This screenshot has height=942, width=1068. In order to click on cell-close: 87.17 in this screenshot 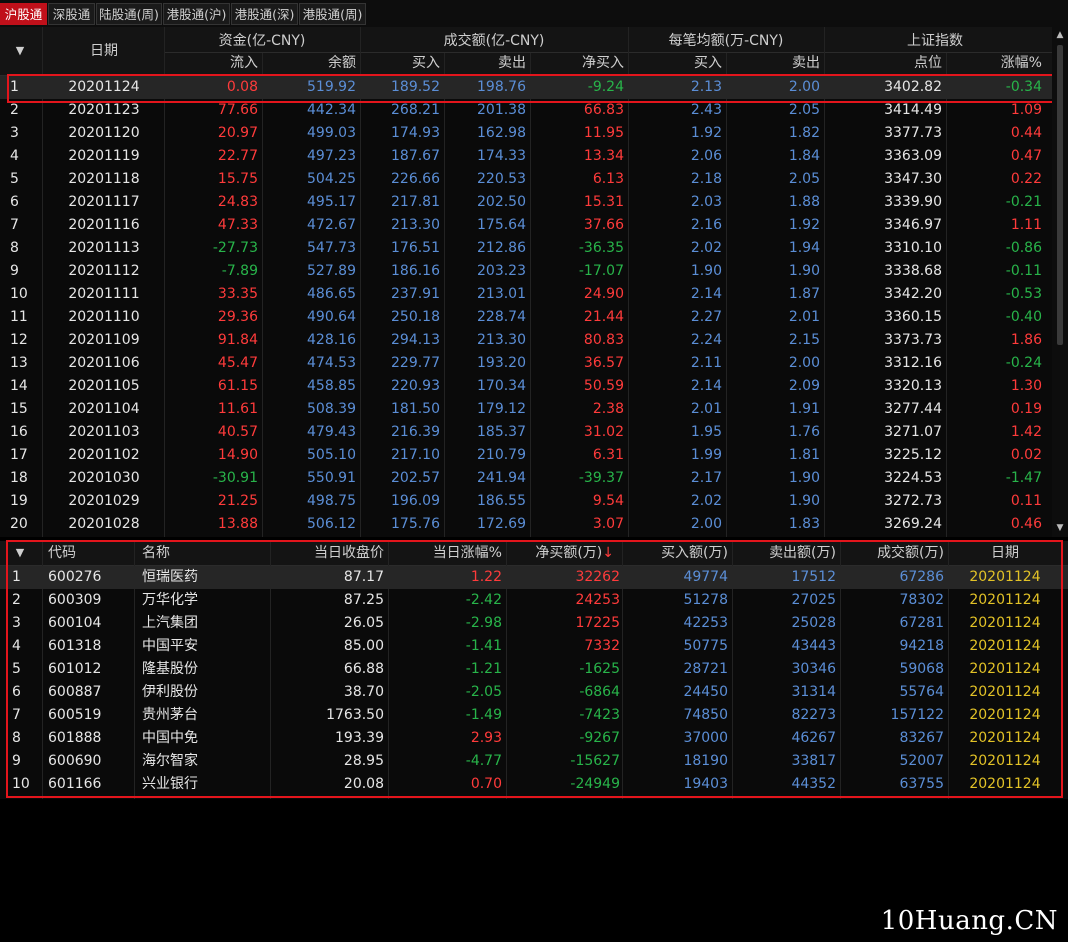, I will do `click(363, 577)`.